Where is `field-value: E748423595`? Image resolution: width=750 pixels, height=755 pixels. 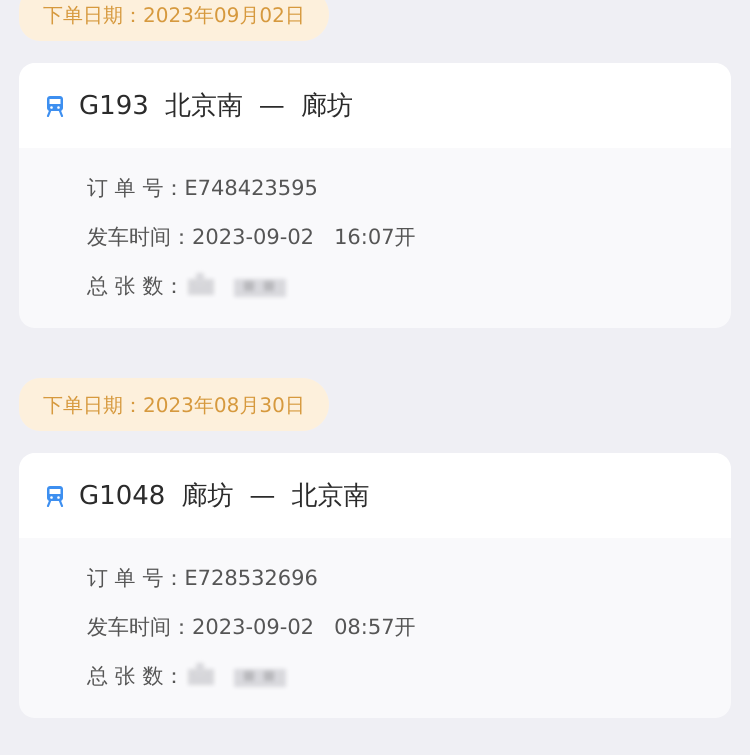 field-value: E748423595 is located at coordinates (251, 188).